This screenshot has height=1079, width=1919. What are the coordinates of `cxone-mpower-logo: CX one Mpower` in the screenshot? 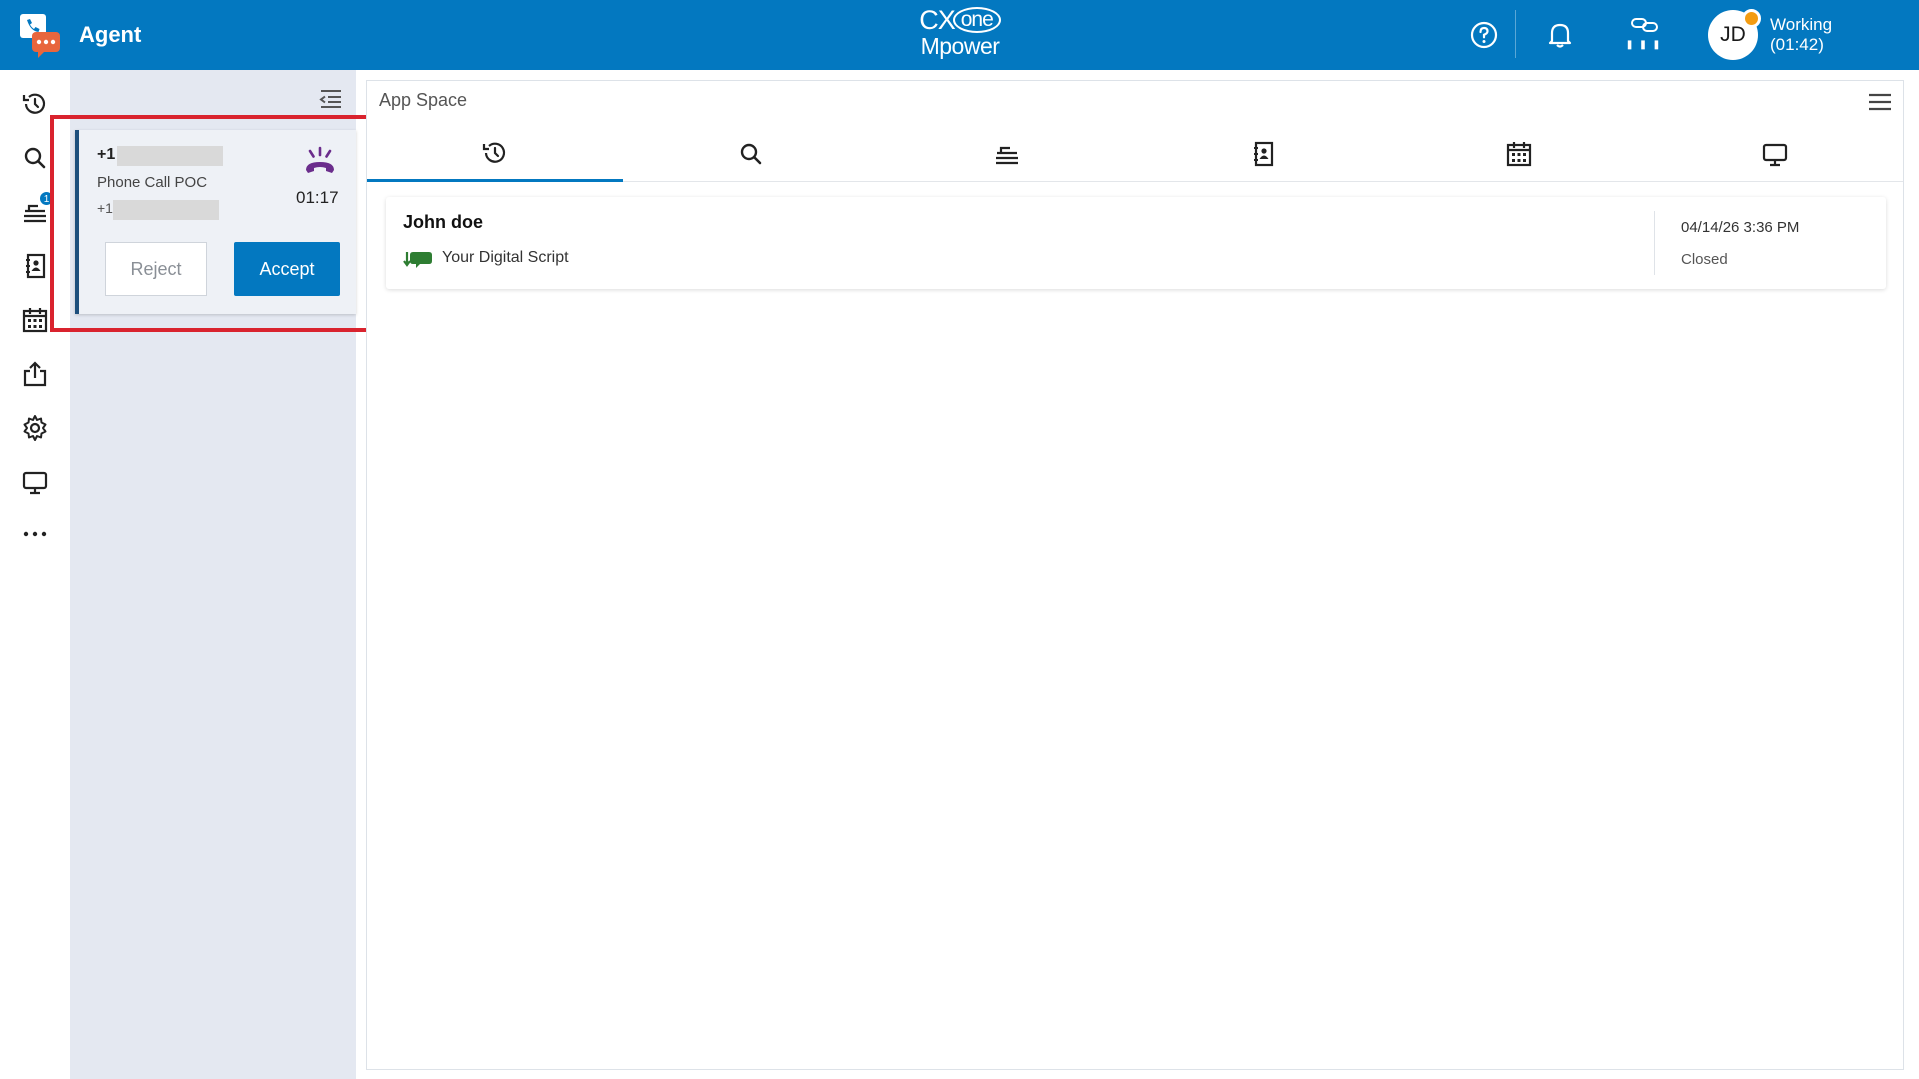 It's located at (960, 34).